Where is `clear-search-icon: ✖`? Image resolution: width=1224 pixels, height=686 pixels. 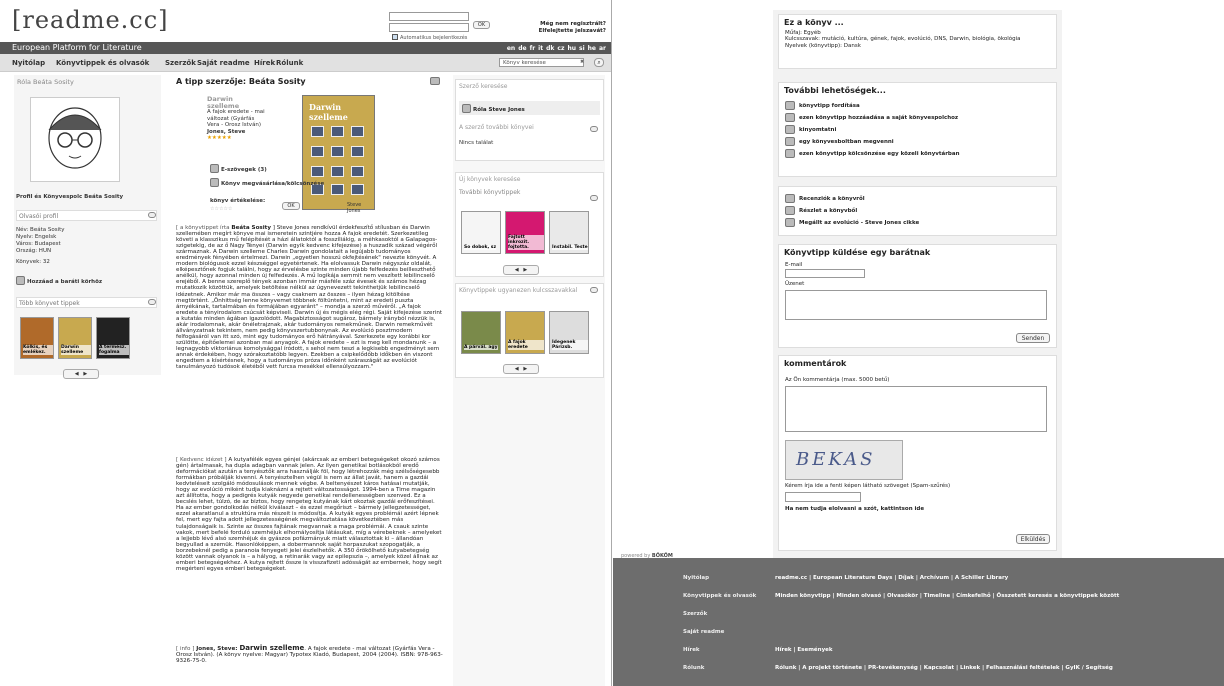 clear-search-icon: ✖ is located at coordinates (582, 62).